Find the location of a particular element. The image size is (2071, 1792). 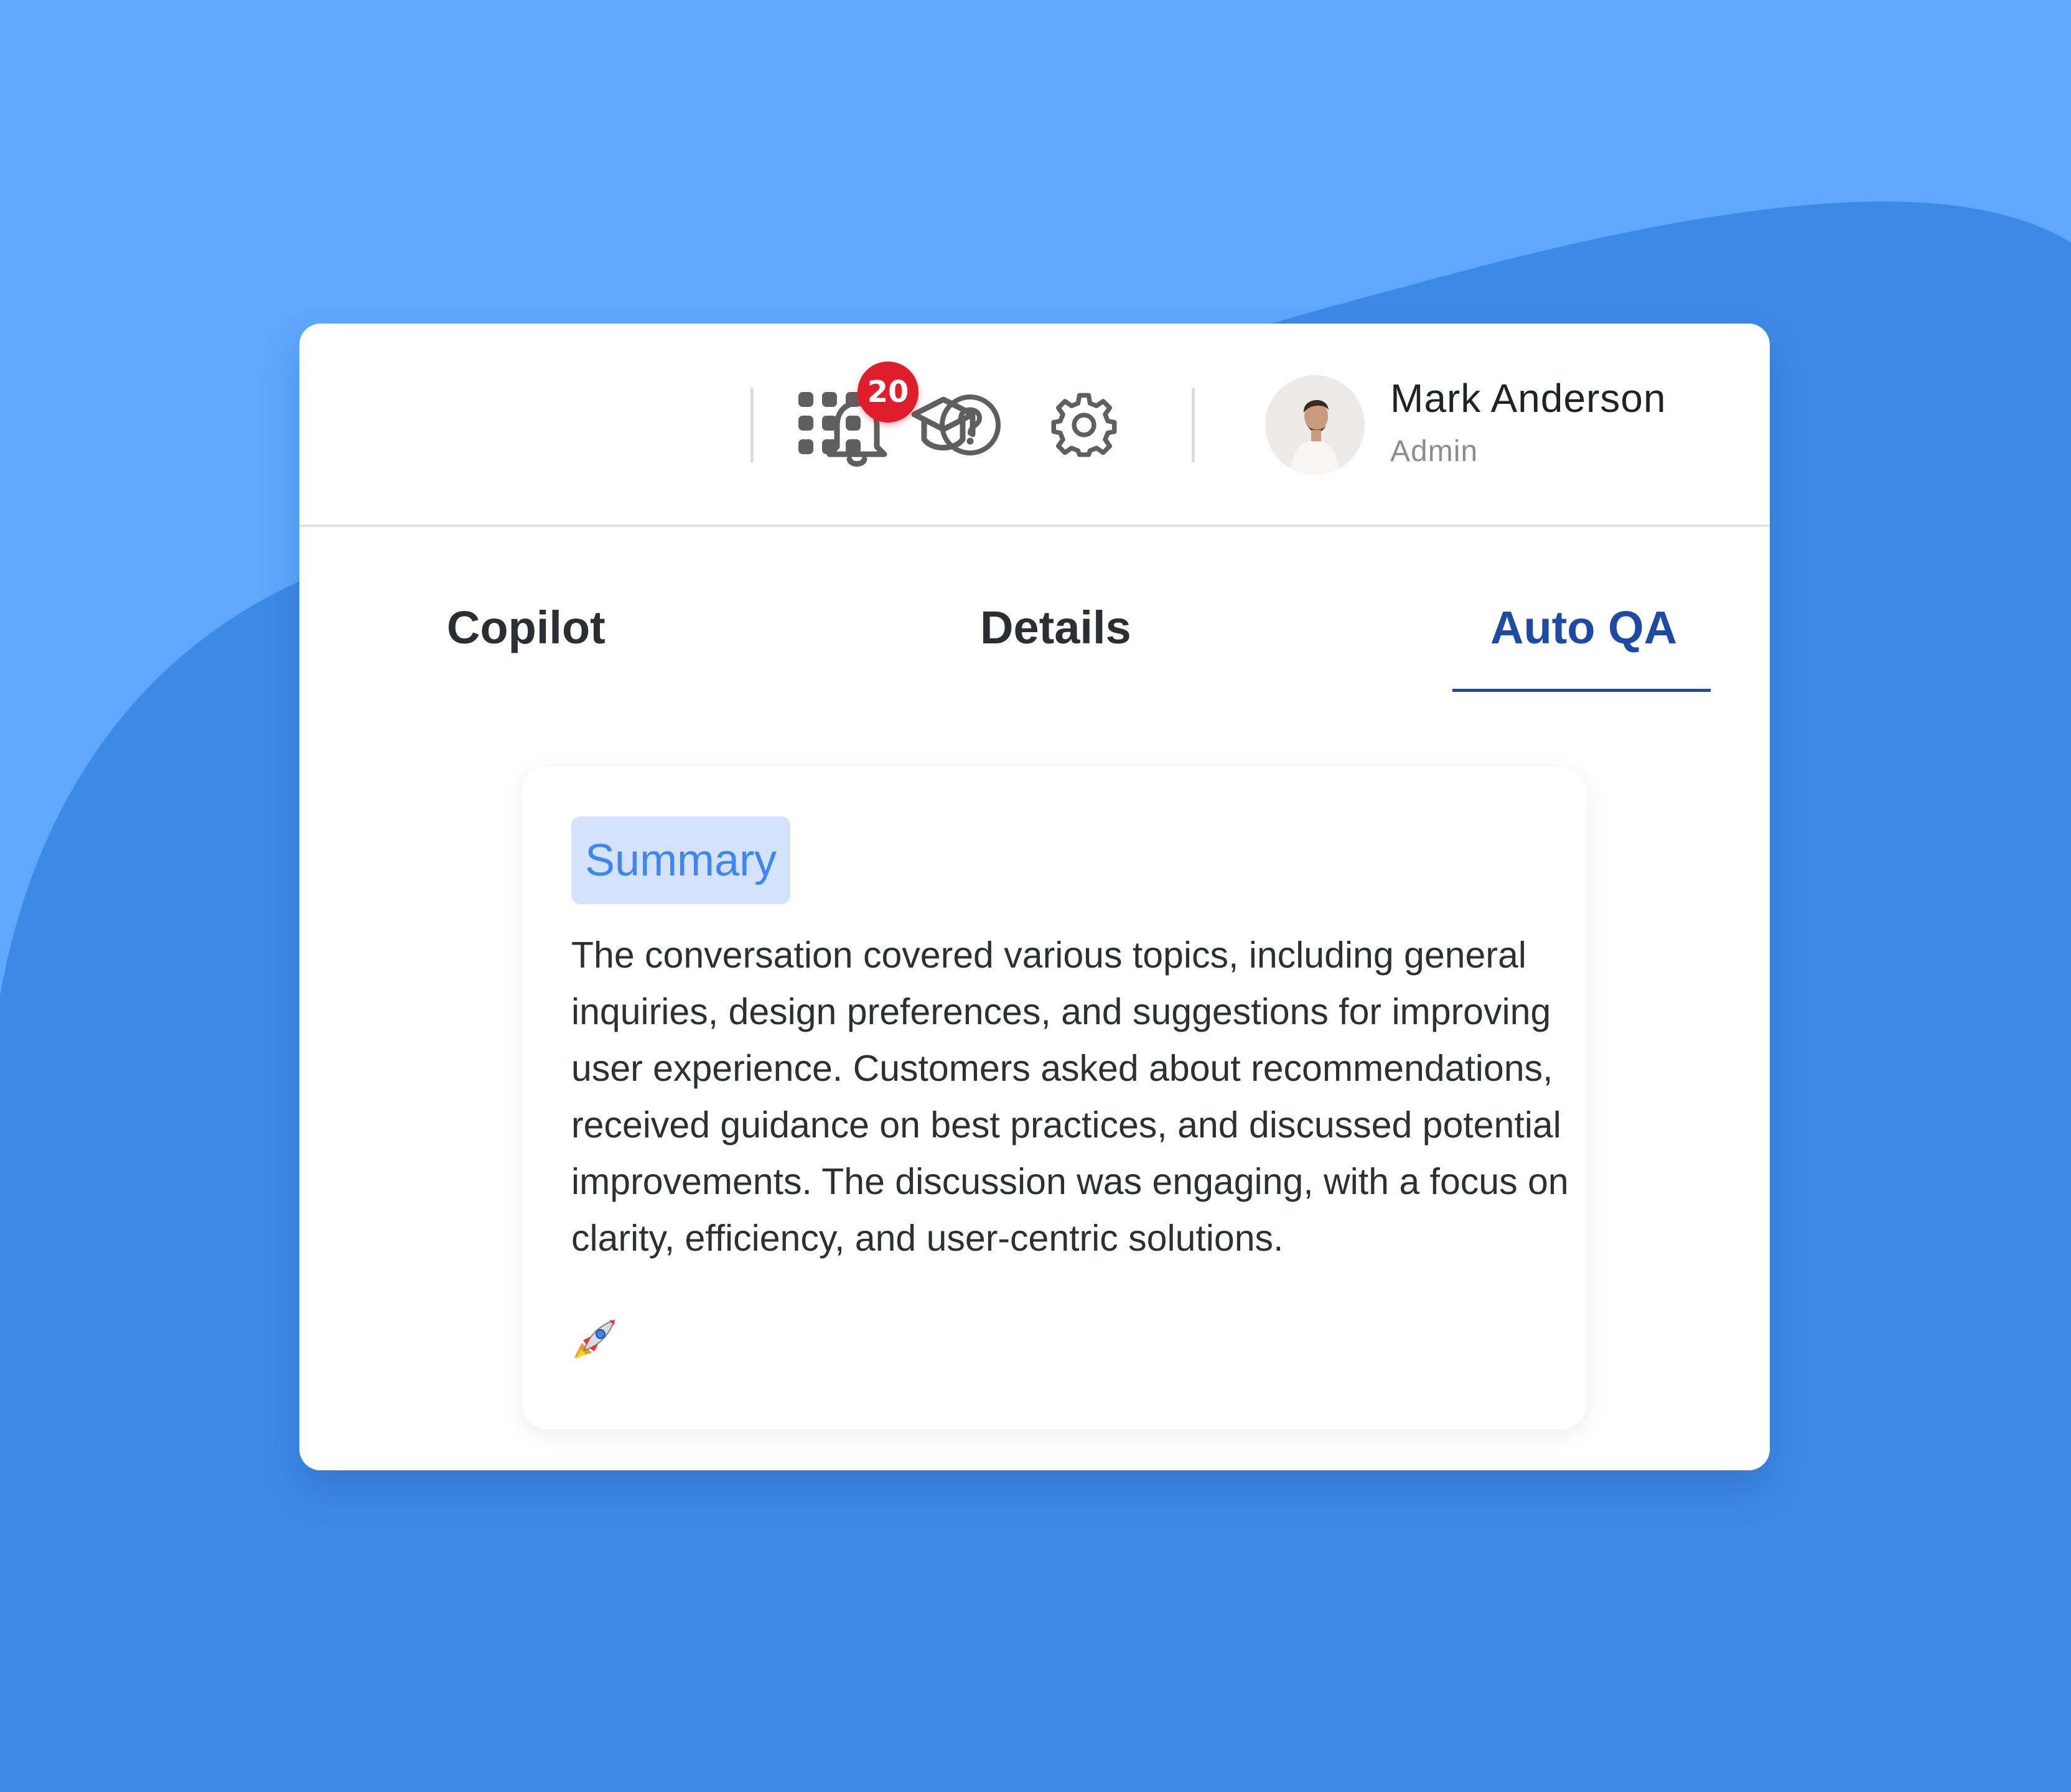

tab-copilot: Copilot is located at coordinates (526, 627).